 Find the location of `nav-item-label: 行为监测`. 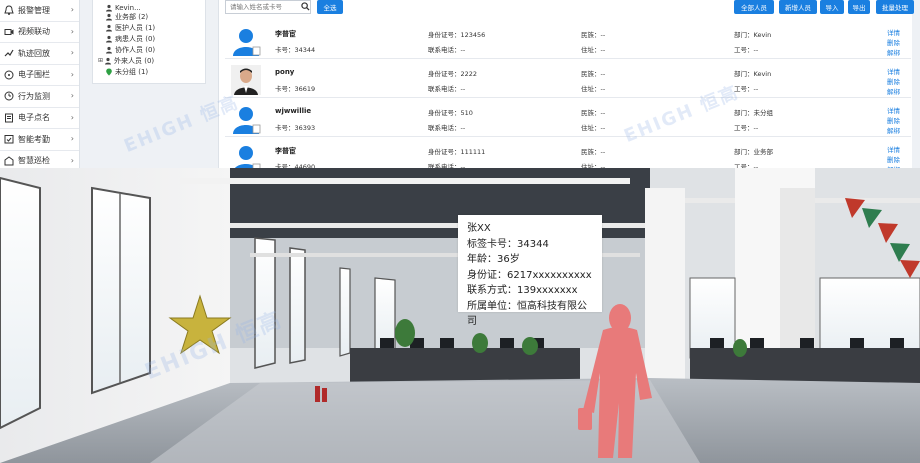

nav-item-label: 行为监测 is located at coordinates (34, 96).